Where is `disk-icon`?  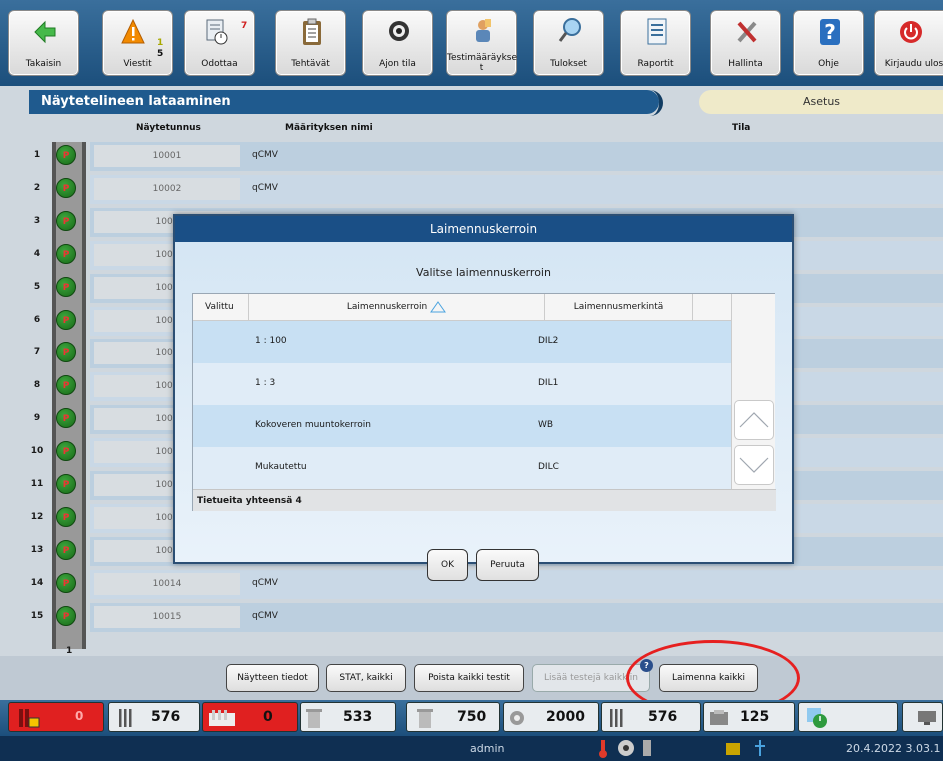 disk-icon is located at coordinates (626, 748).